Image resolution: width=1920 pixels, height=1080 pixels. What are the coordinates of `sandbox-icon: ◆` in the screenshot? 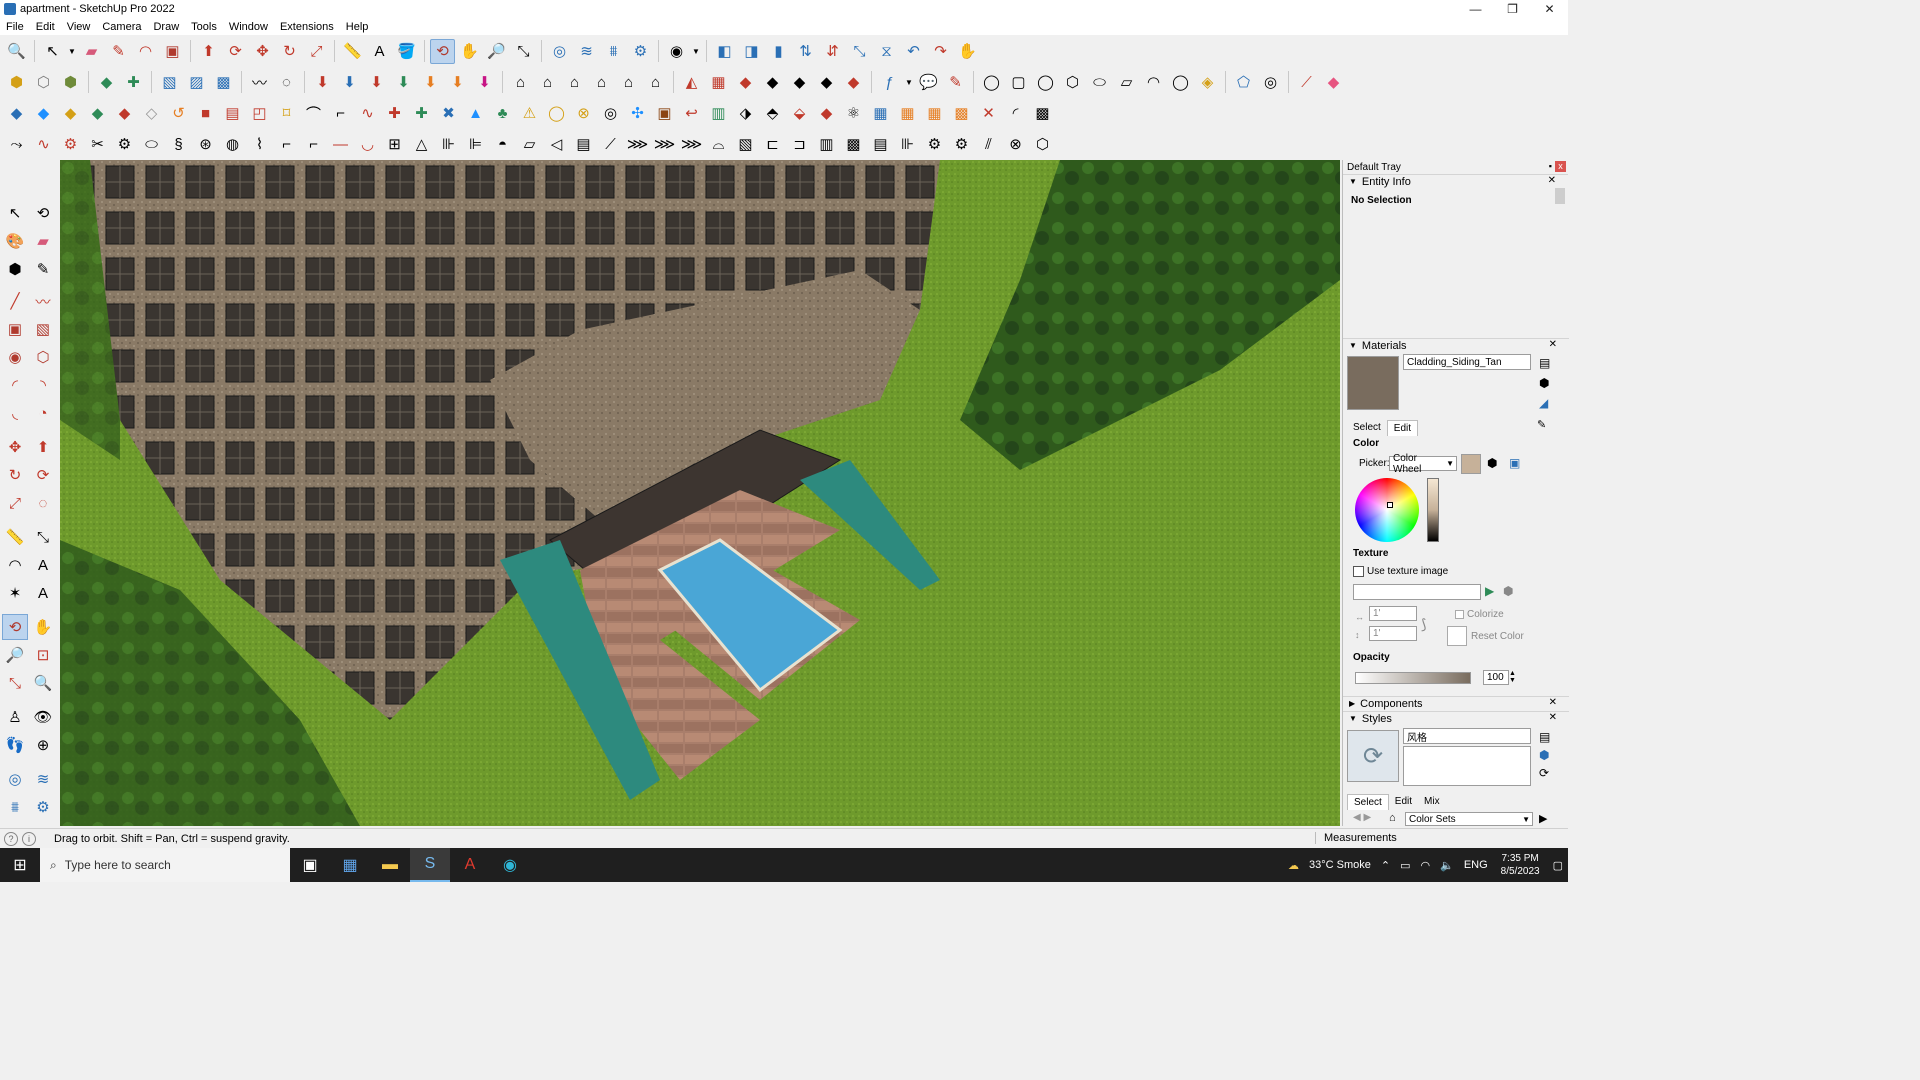 It's located at (106, 82).